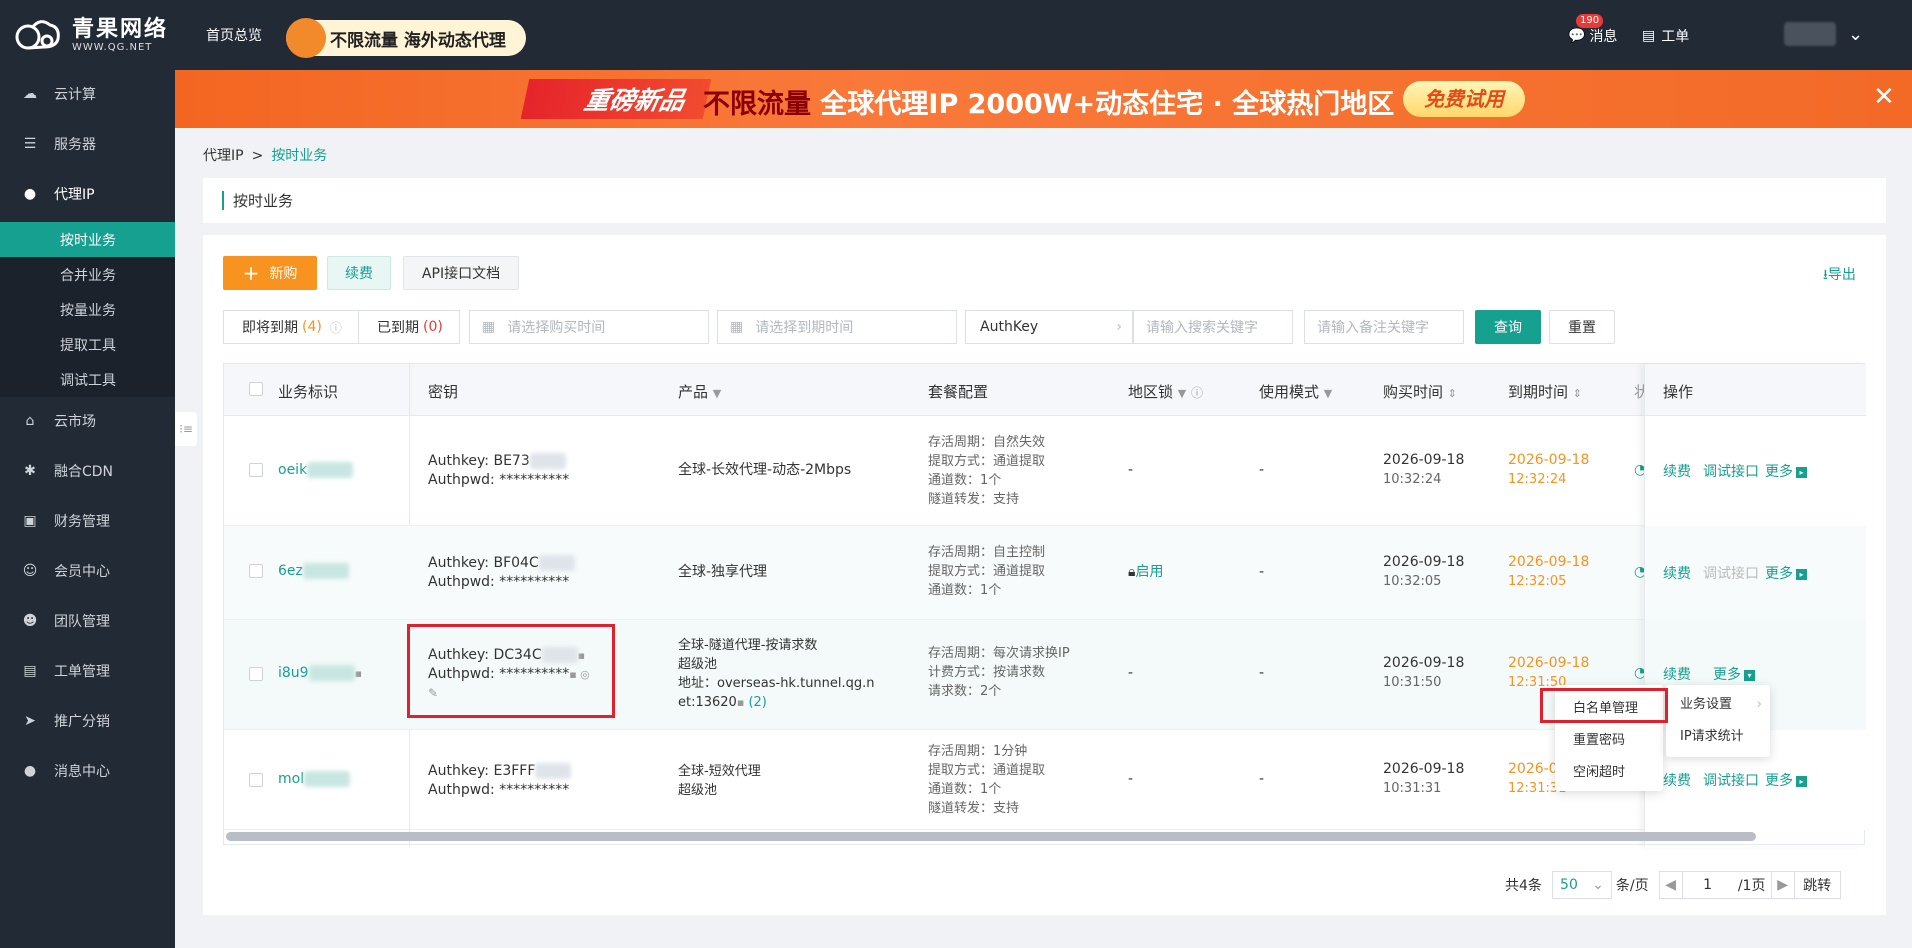 The width and height of the screenshot is (1912, 948). What do you see at coordinates (461, 273) in the screenshot?
I see `api-doc-button: API接口文档` at bounding box center [461, 273].